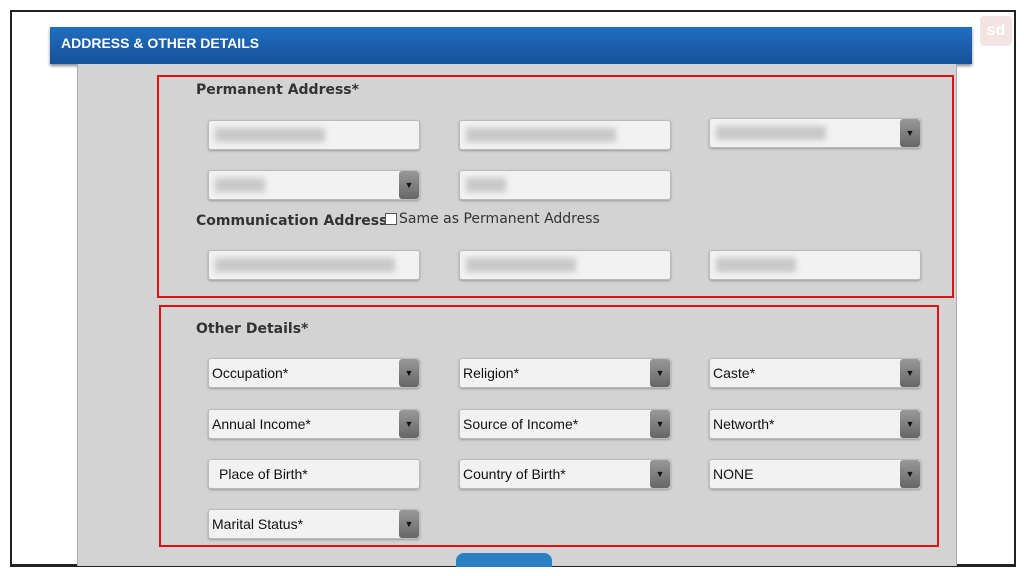 This screenshot has height=576, width=1024. What do you see at coordinates (314, 185) in the screenshot?
I see `permanent-city-select: ▼` at bounding box center [314, 185].